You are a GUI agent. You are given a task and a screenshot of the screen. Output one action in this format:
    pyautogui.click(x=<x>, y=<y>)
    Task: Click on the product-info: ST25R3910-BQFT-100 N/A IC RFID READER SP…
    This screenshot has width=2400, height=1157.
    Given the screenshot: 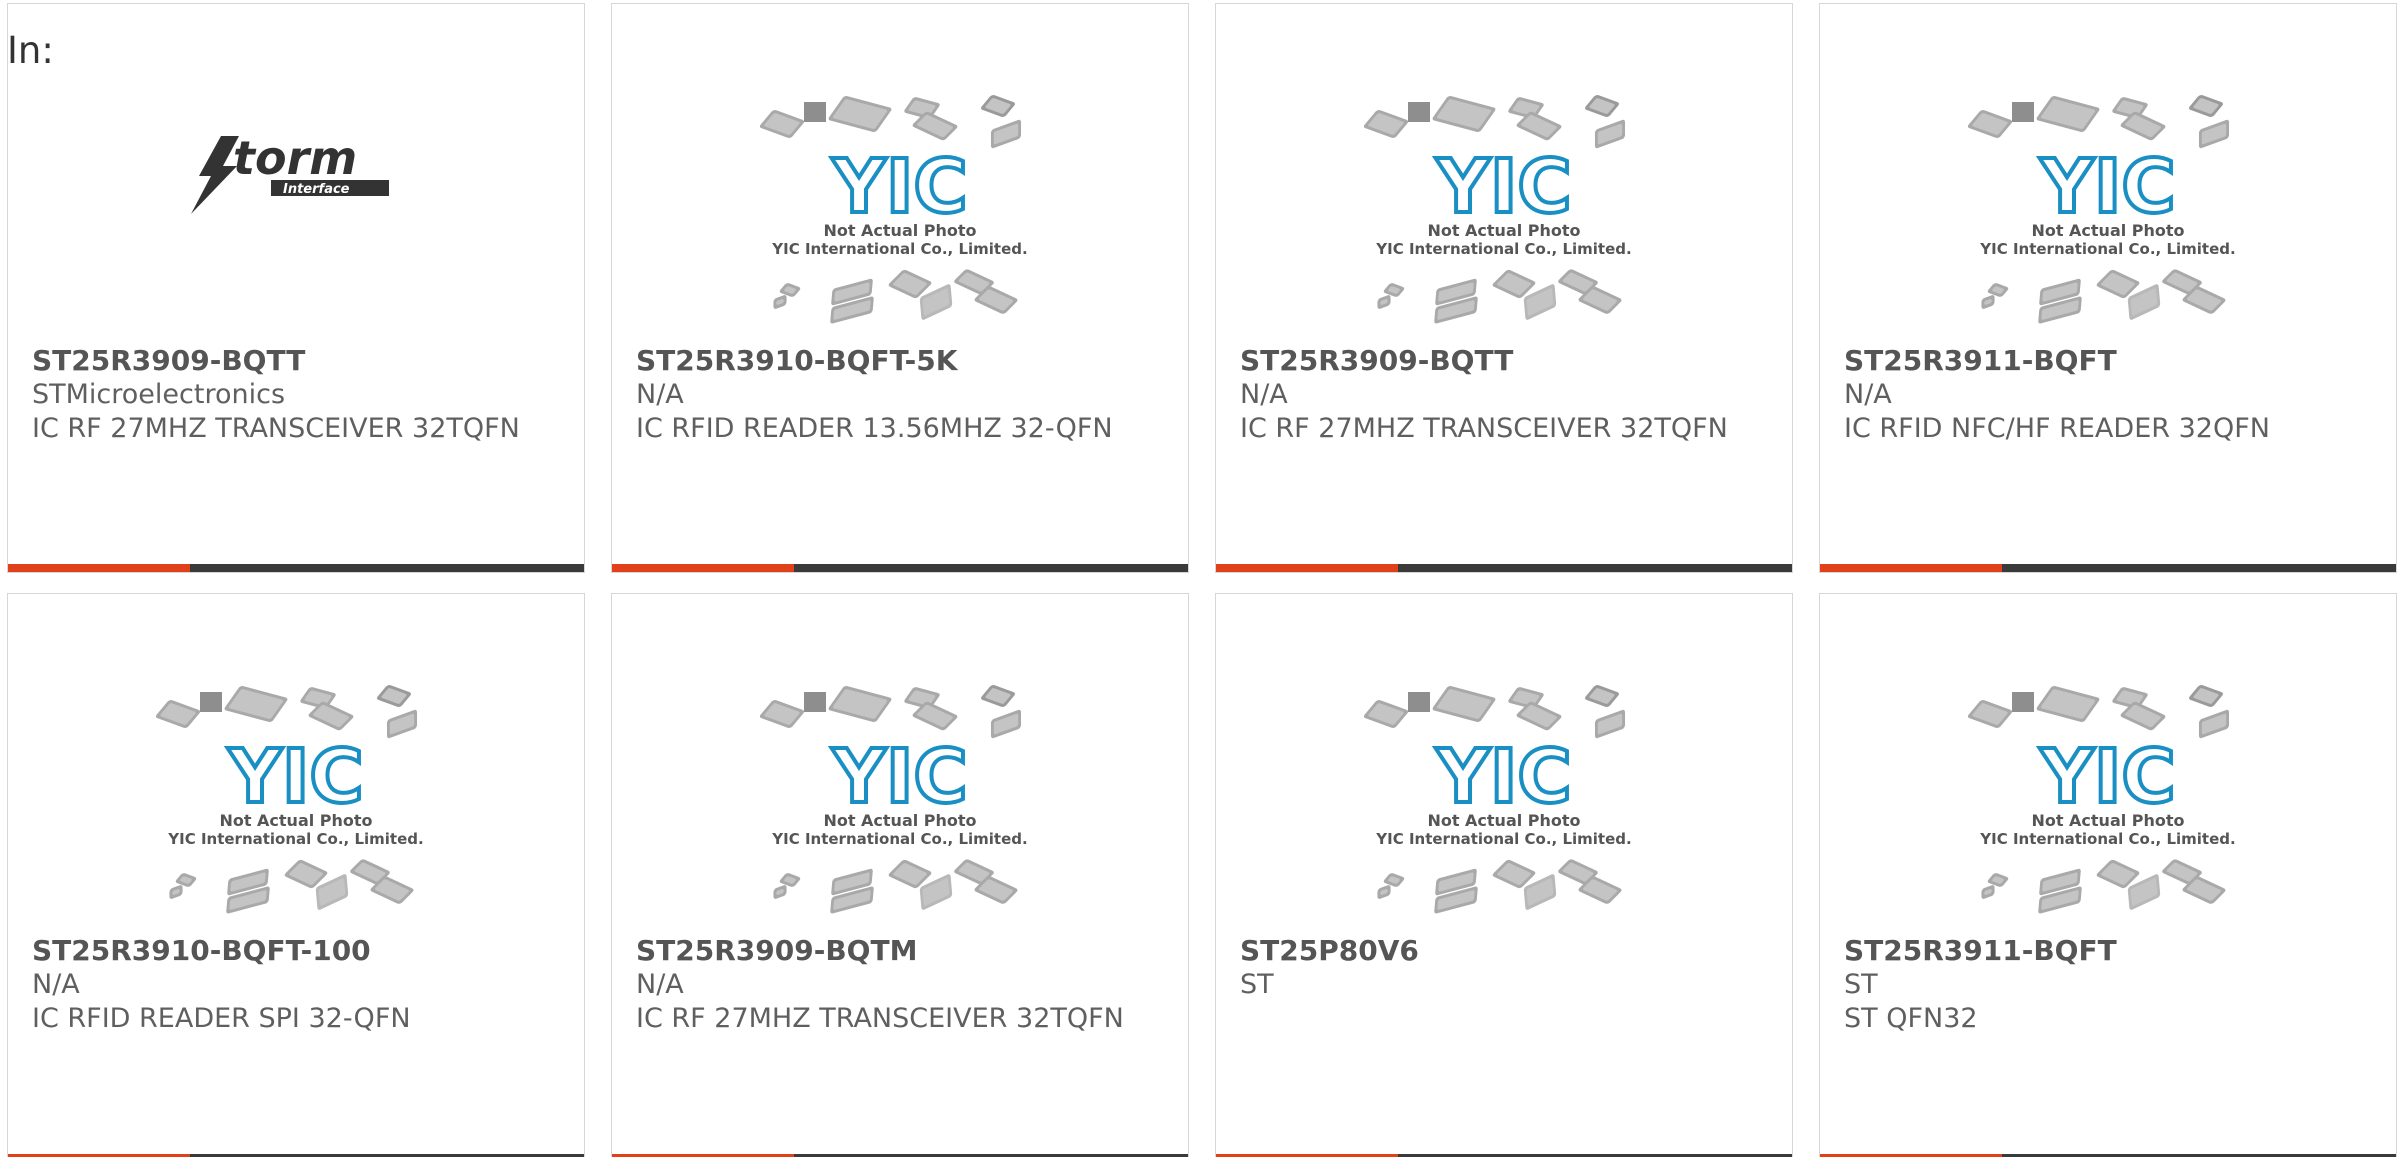 What is the action you would take?
    pyautogui.click(x=296, y=985)
    